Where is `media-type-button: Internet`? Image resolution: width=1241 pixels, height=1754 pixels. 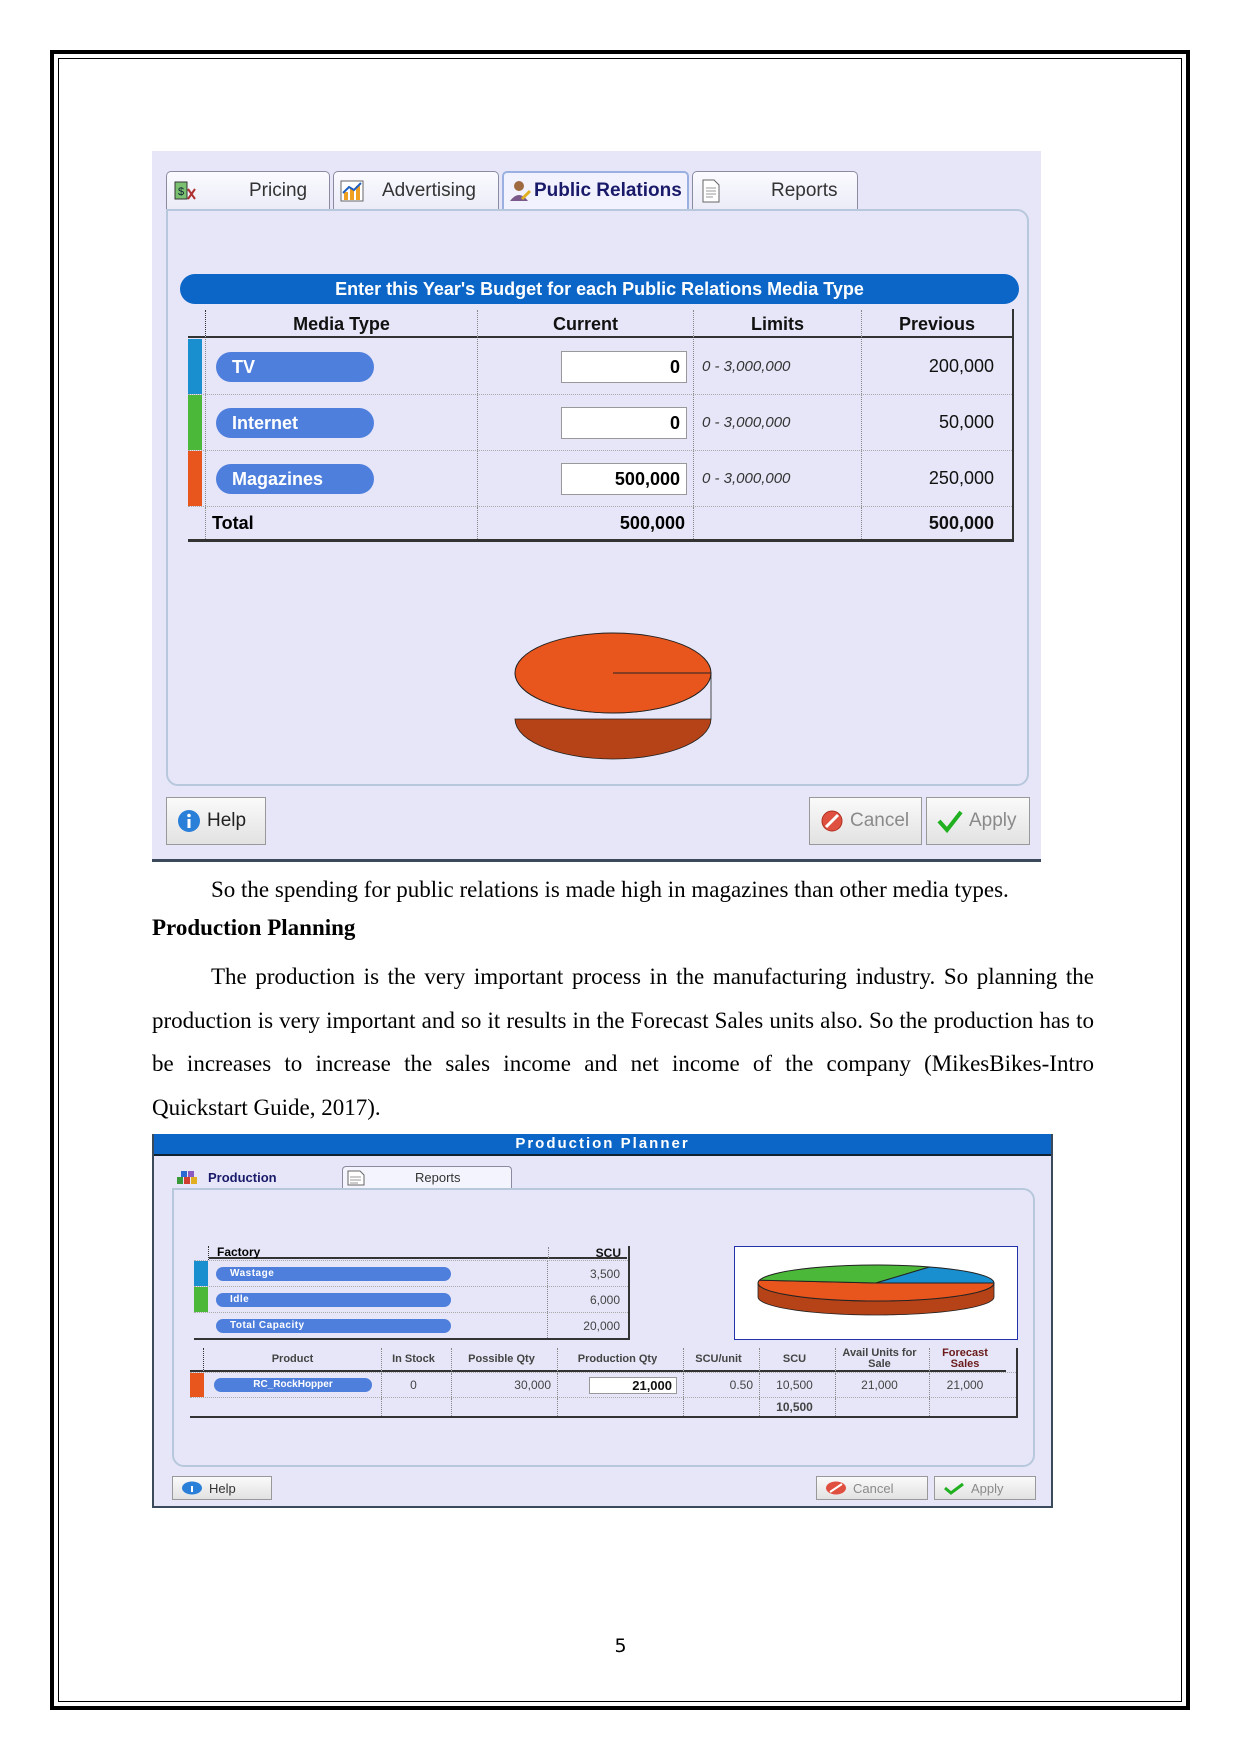 media-type-button: Internet is located at coordinates (295, 422).